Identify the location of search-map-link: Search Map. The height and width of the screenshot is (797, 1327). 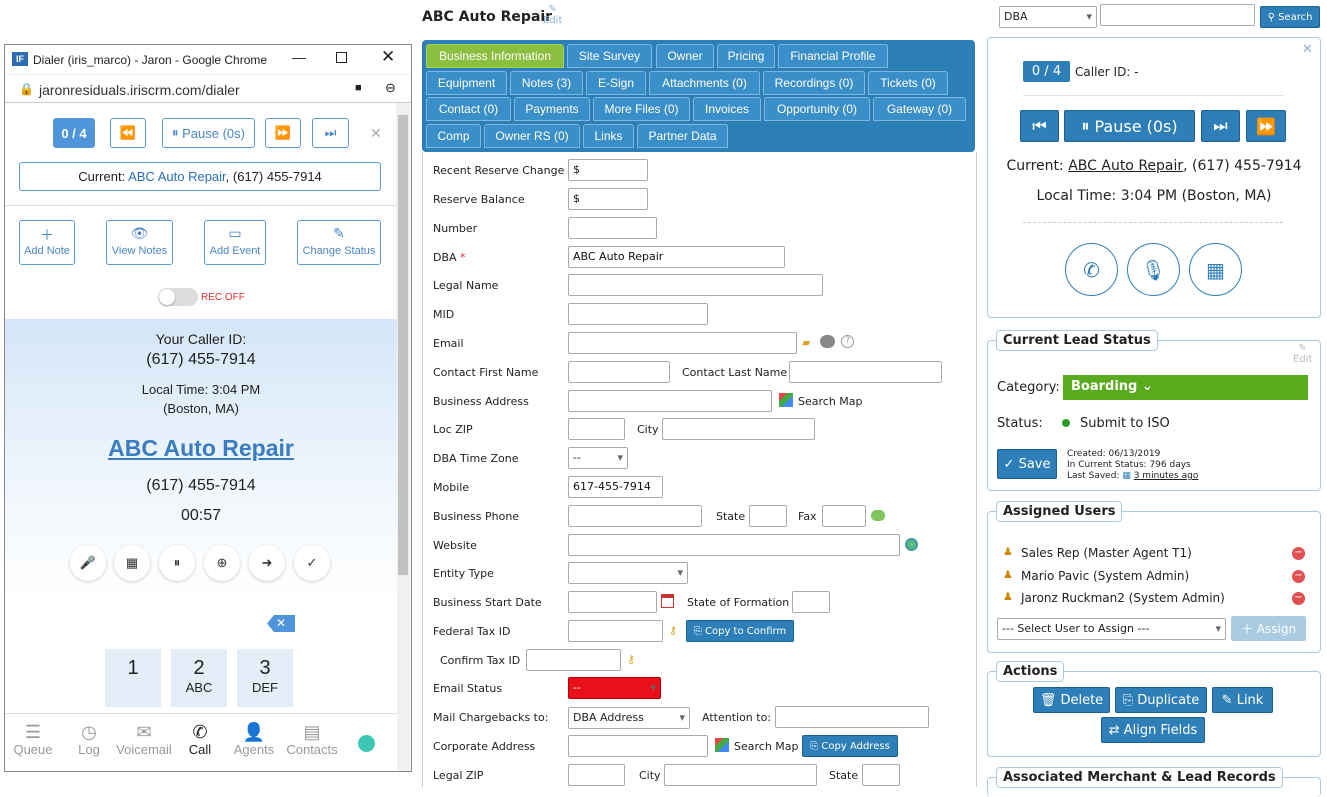
(766, 746).